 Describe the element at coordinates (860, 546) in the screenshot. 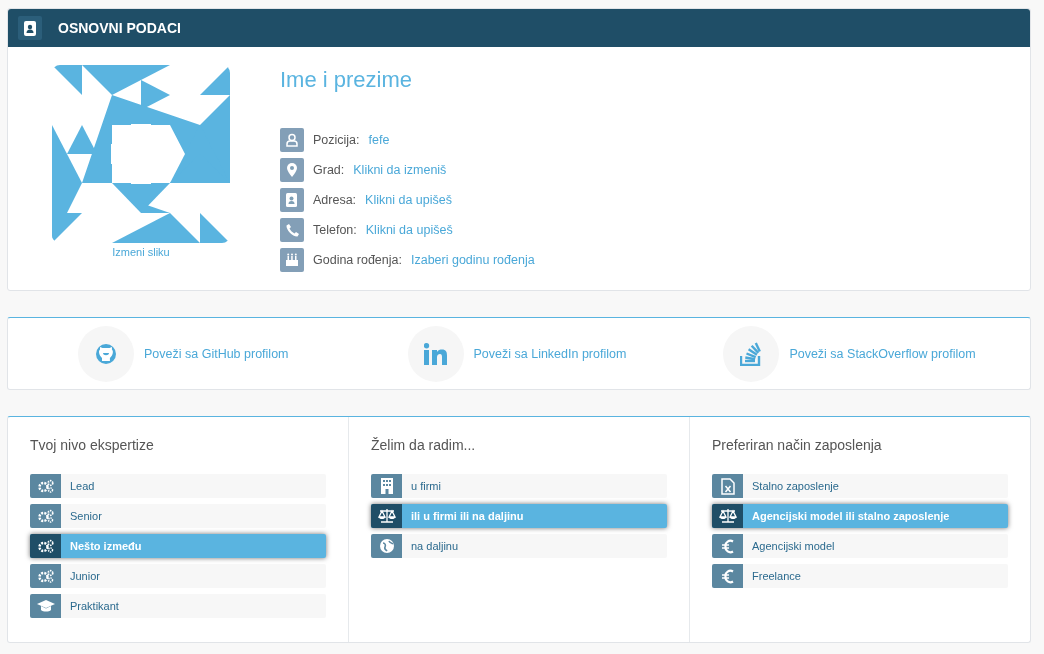

I see `option-button: Agencijski model` at that location.